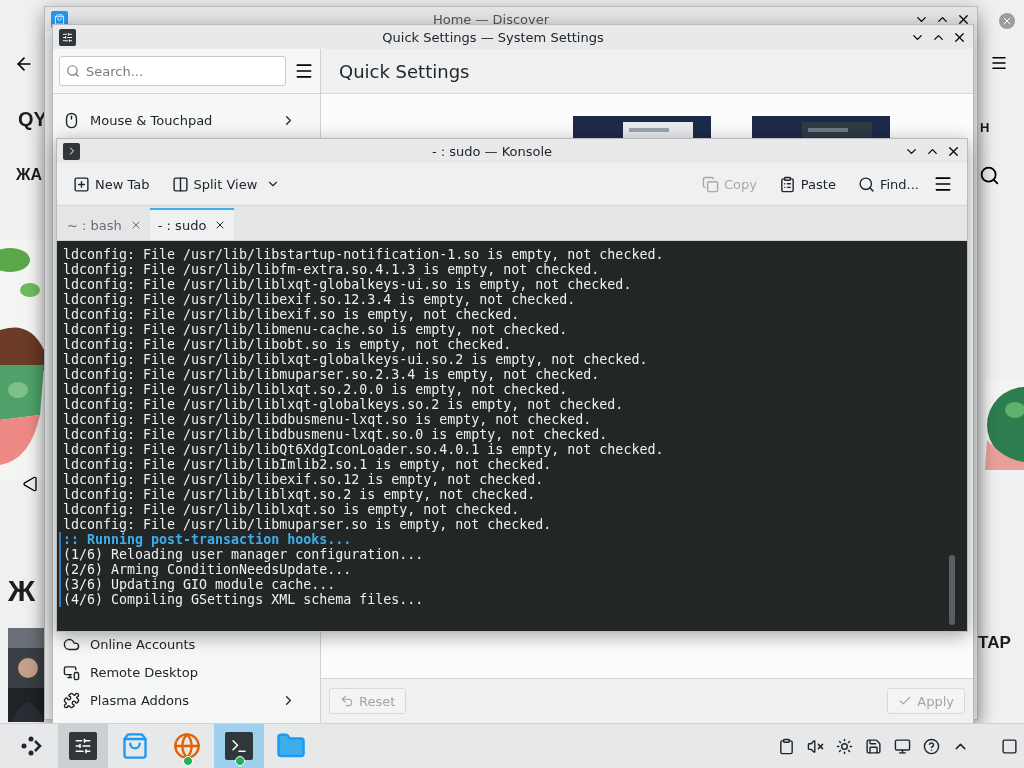 The width and height of the screenshot is (1024, 768). I want to click on terminal-line: ldconfig: File /usr/lib/liblxqt-globalkeys-ui.so is empty, not checked., so click(347, 284).